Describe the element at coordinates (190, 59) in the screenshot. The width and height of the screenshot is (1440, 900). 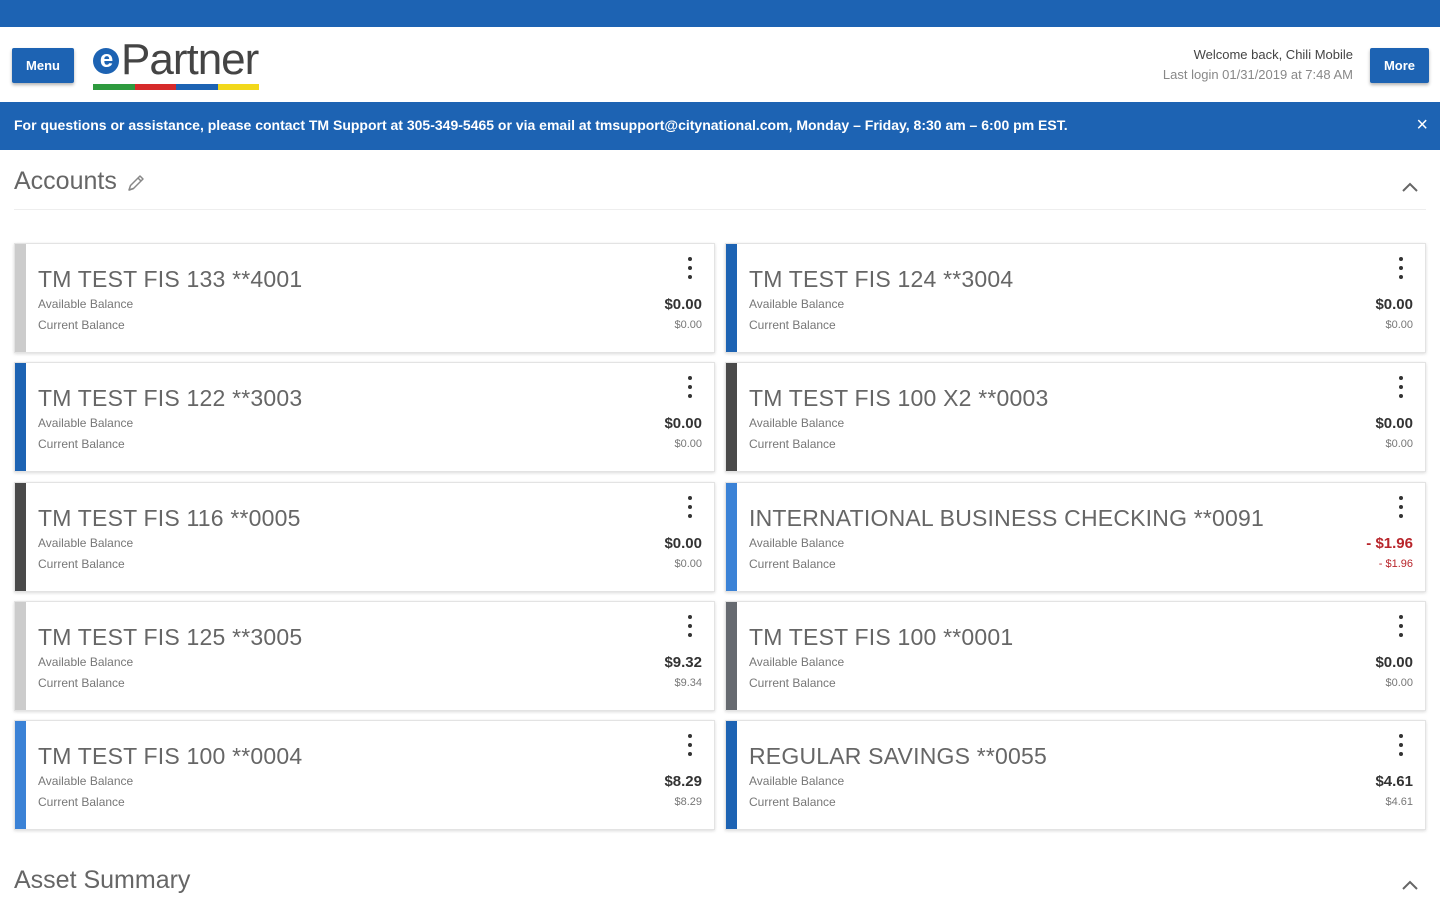
I see `logo-text: Partner` at that location.